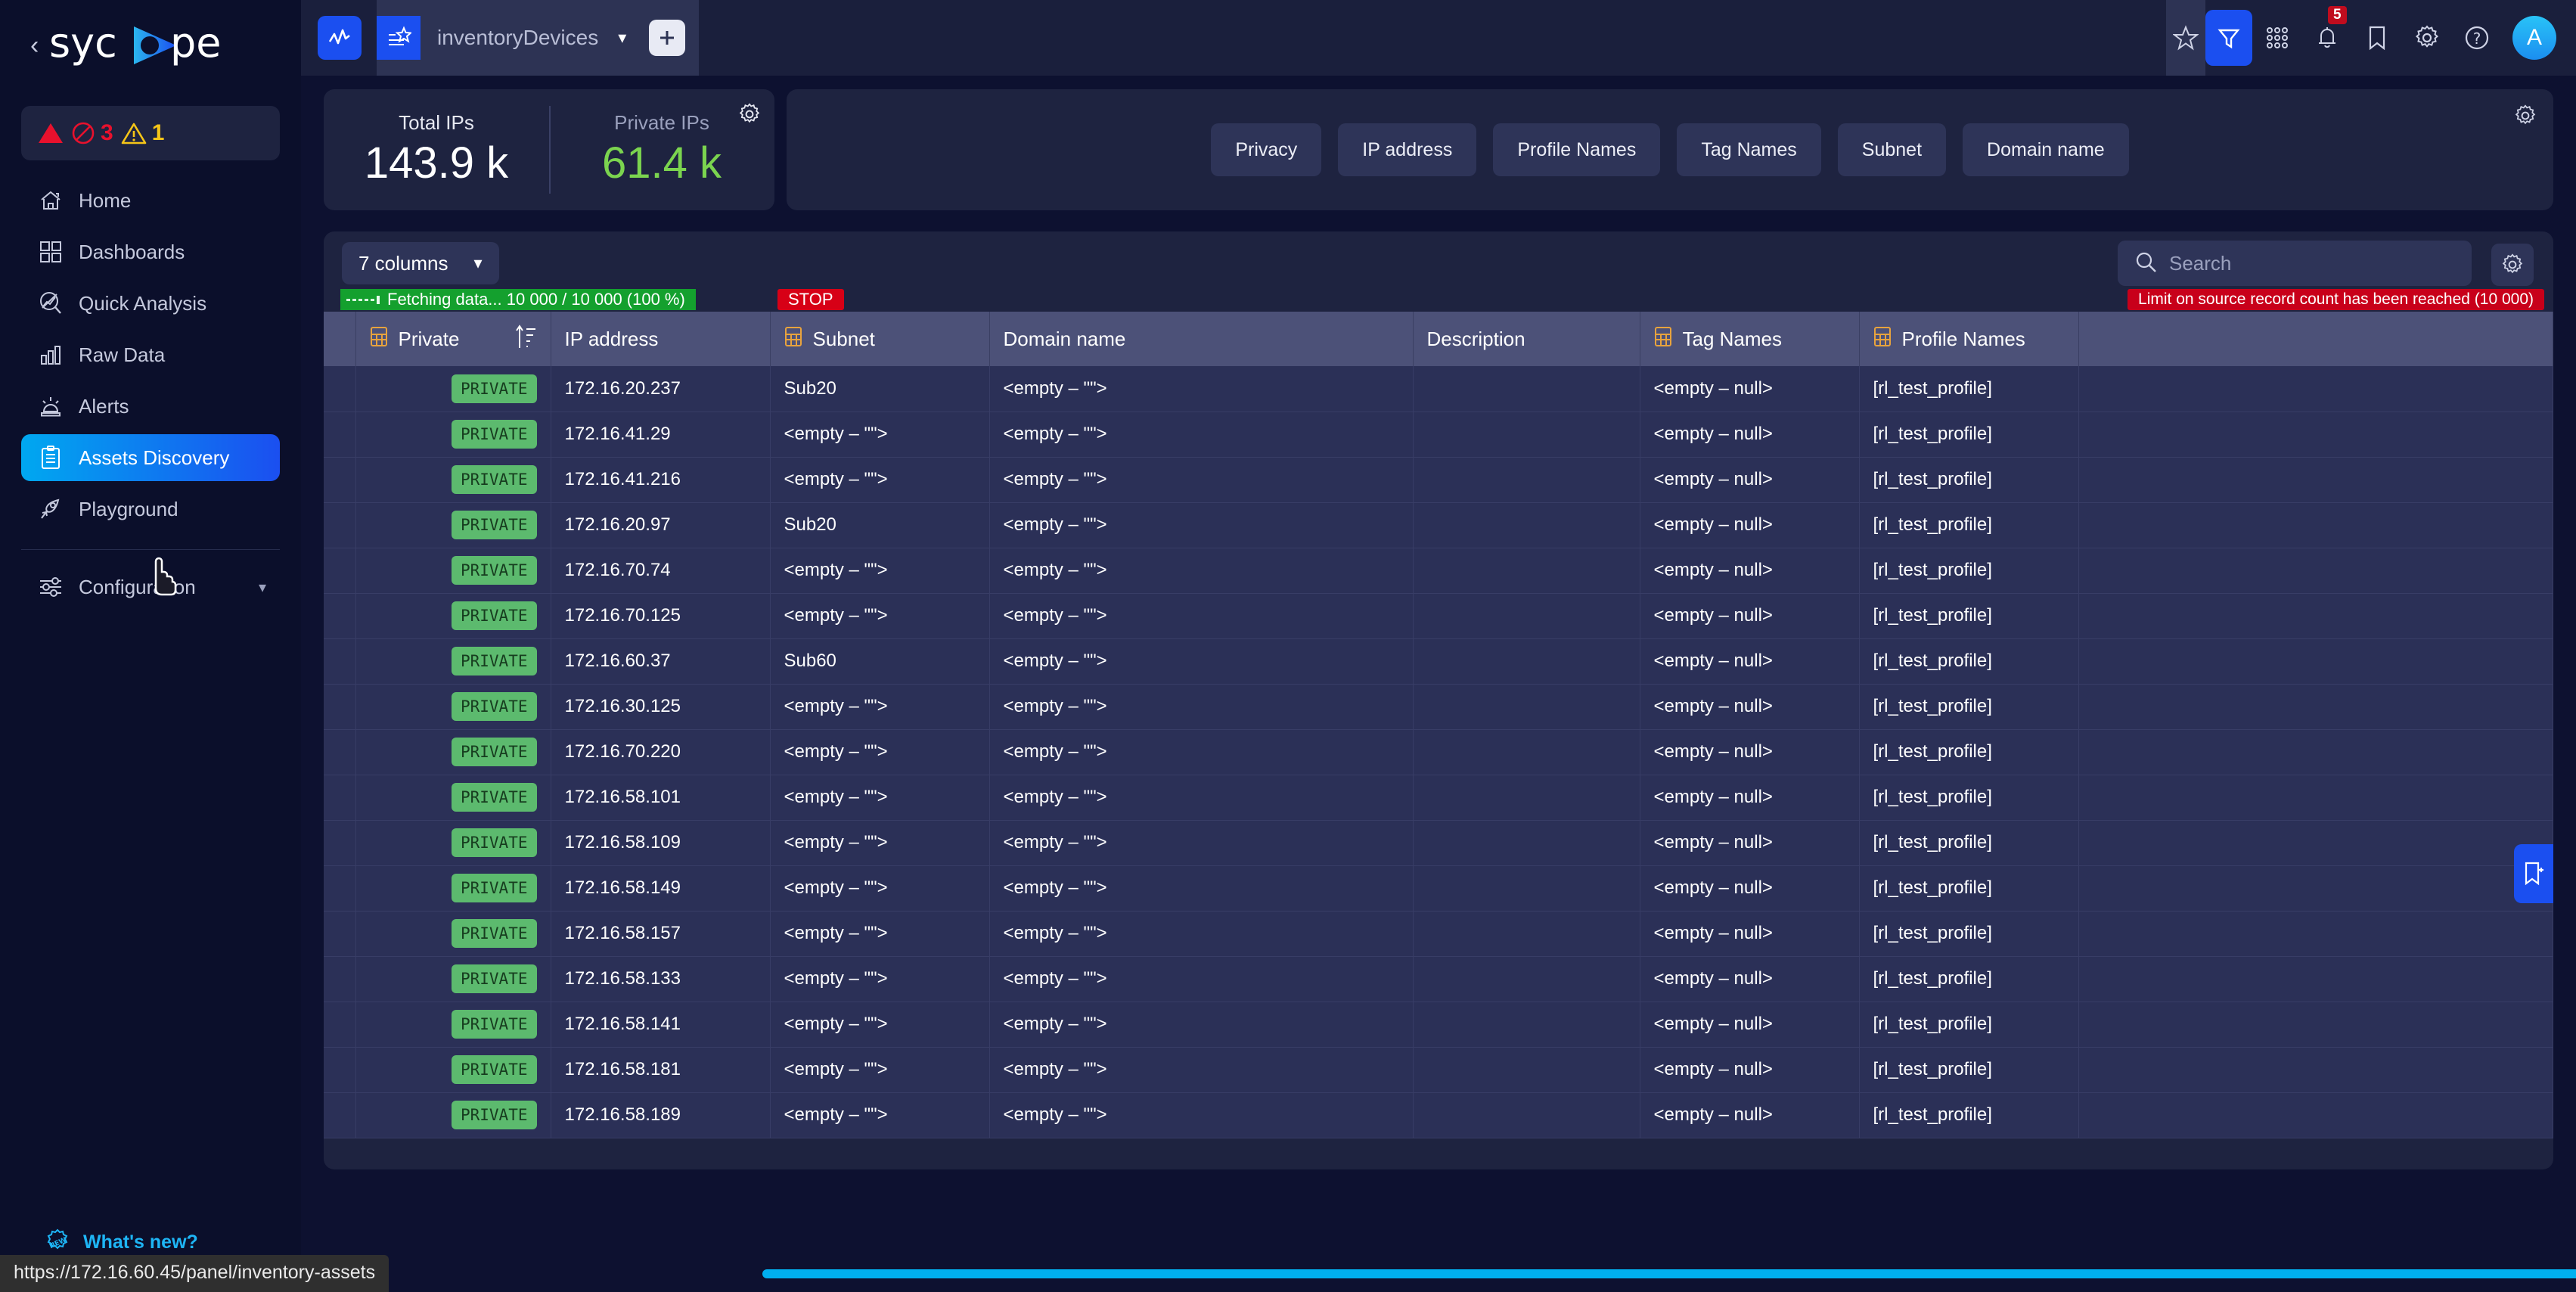  Describe the element at coordinates (92, 133) in the screenshot. I see `blocked-alert-group: 3` at that location.